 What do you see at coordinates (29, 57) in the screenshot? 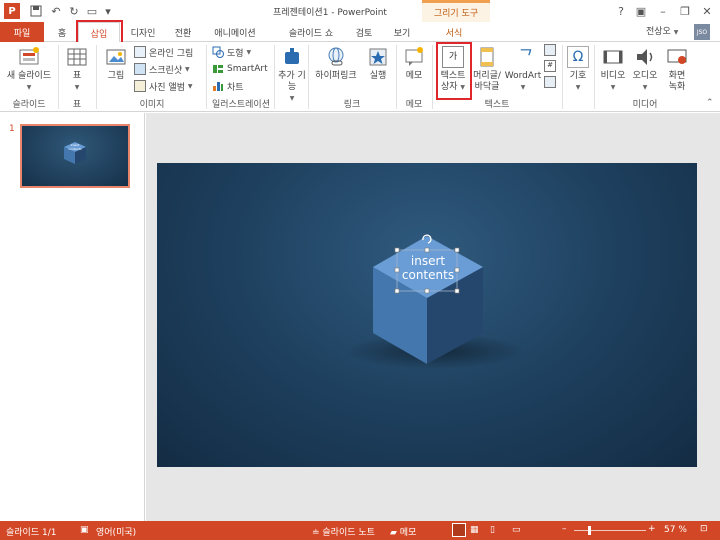
I see `new-slide-icon` at bounding box center [29, 57].